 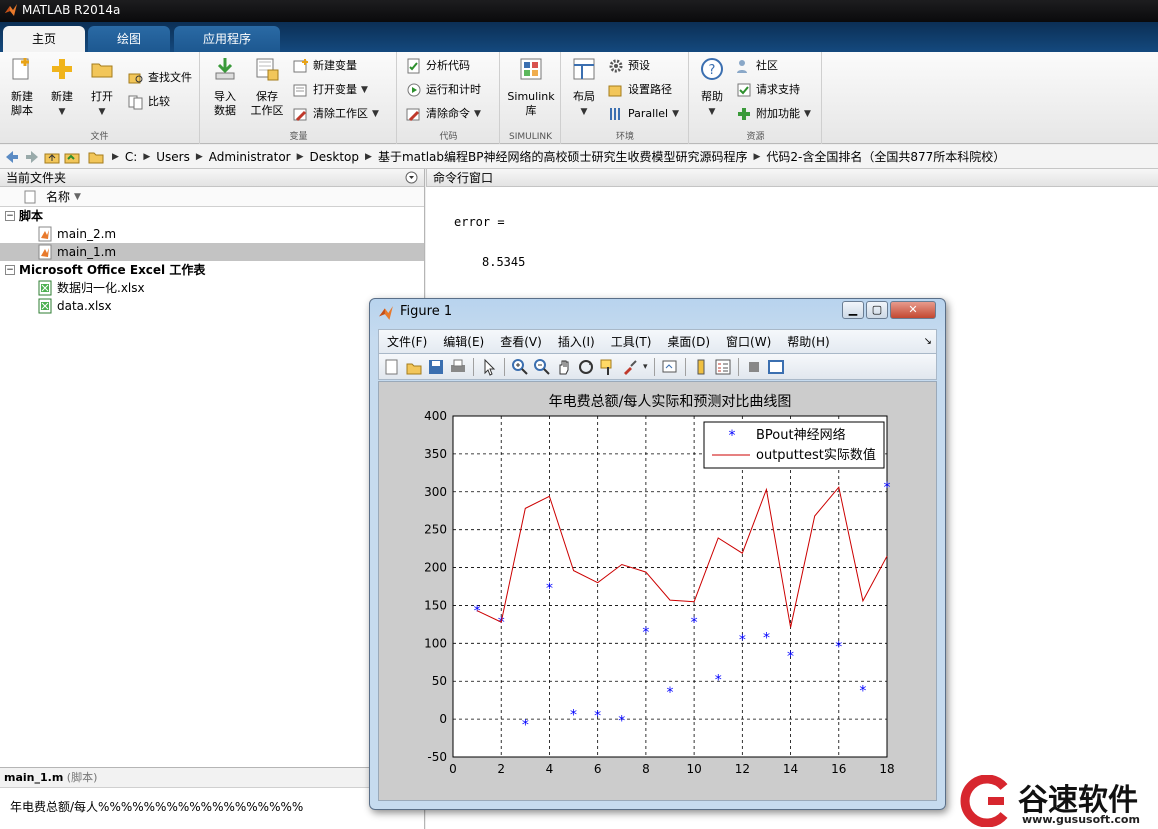 I want to click on print-icon, so click(x=458, y=367).